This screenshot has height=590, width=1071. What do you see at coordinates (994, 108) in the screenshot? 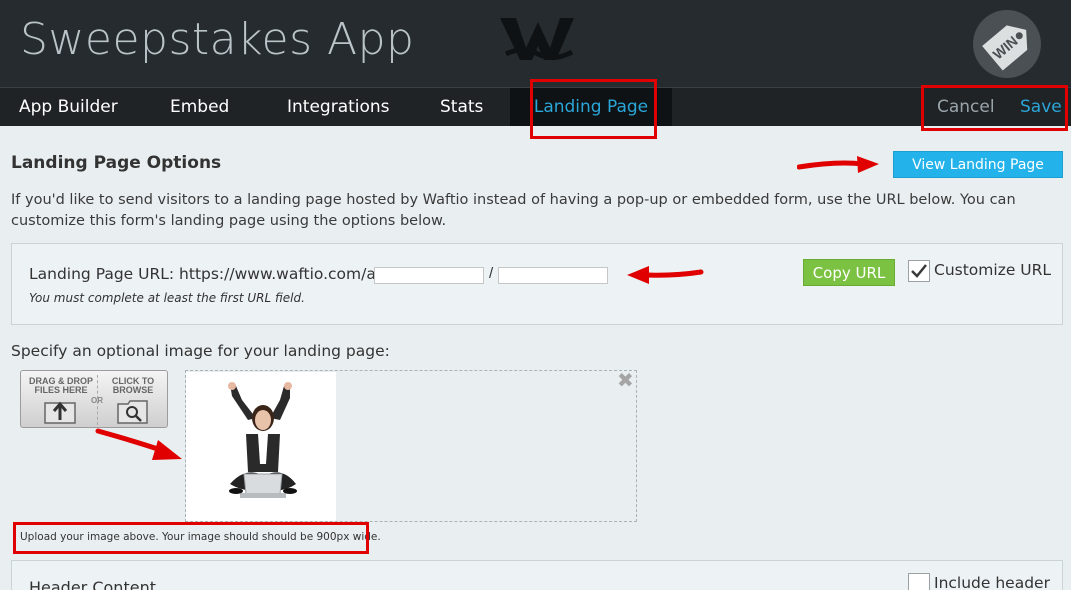
I see `annotation-box-save-cancel` at bounding box center [994, 108].